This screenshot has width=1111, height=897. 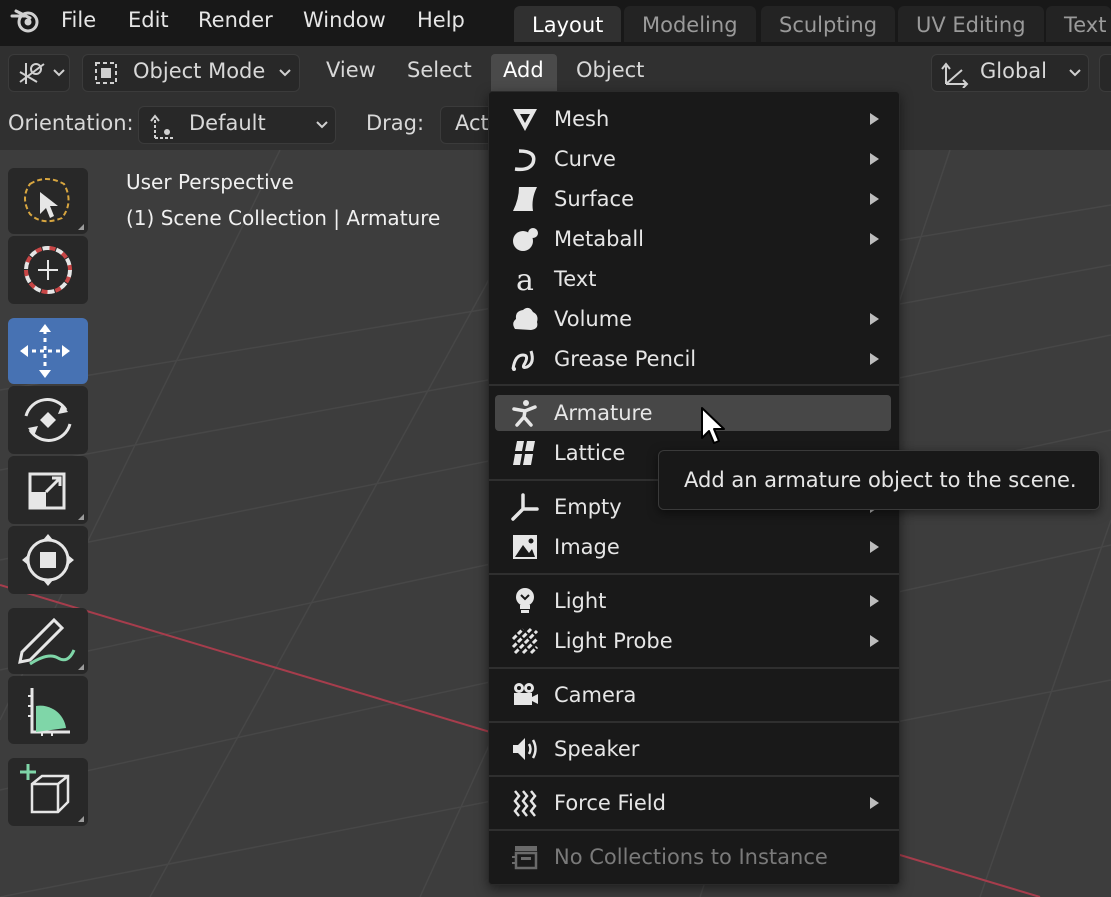 I want to click on tool-measure, so click(x=48, y=710).